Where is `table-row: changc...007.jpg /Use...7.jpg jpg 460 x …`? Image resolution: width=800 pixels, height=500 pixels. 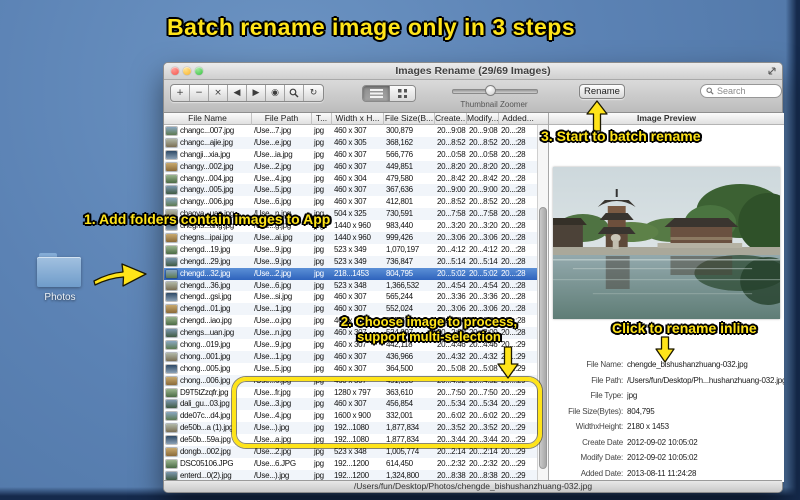
table-row: changc...007.jpg /Use...7.jpg jpg 460 x … is located at coordinates (350, 131).